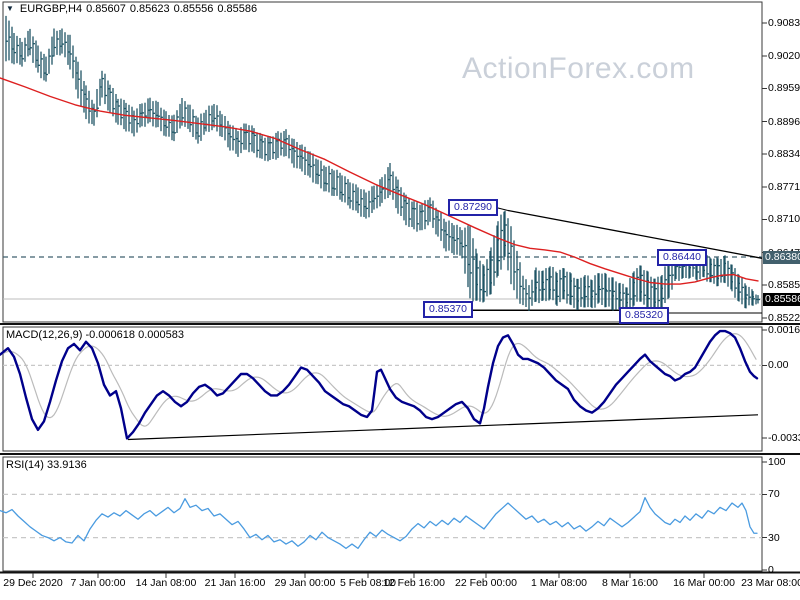 The width and height of the screenshot is (800, 600). Describe the element at coordinates (781, 299) in the screenshot. I see `last-price-axis-label: 0.85586` at that location.